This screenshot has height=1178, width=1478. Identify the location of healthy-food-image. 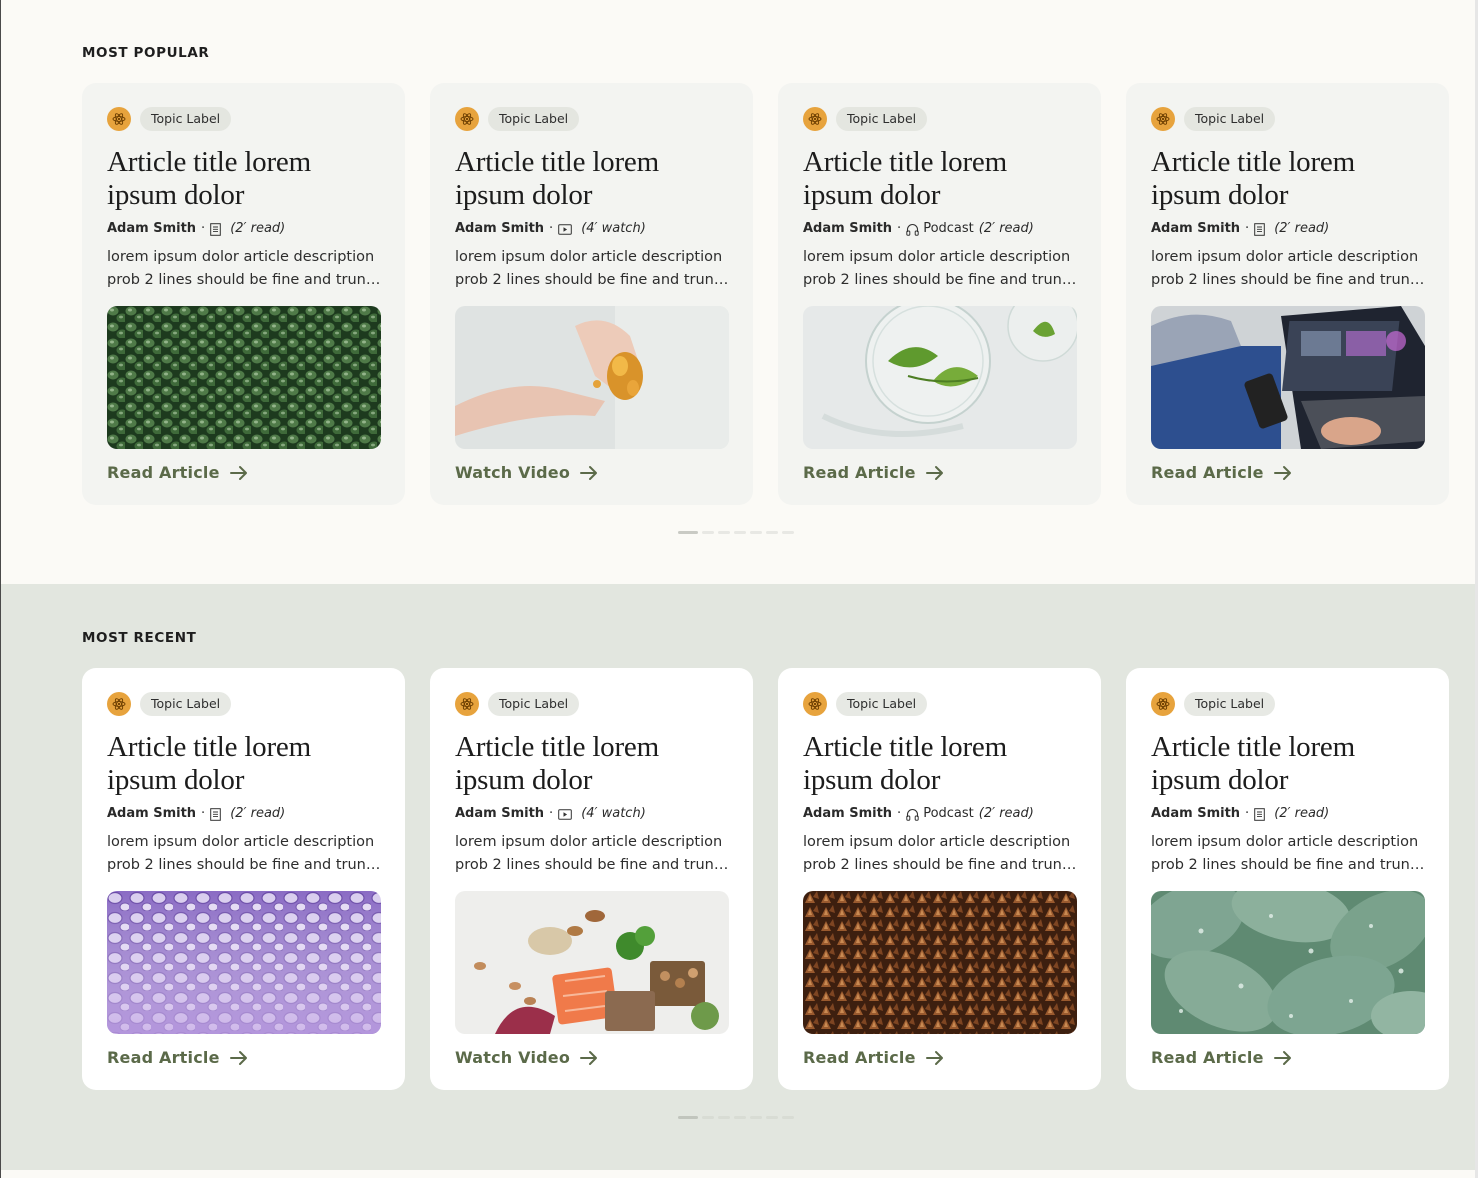
(592, 962).